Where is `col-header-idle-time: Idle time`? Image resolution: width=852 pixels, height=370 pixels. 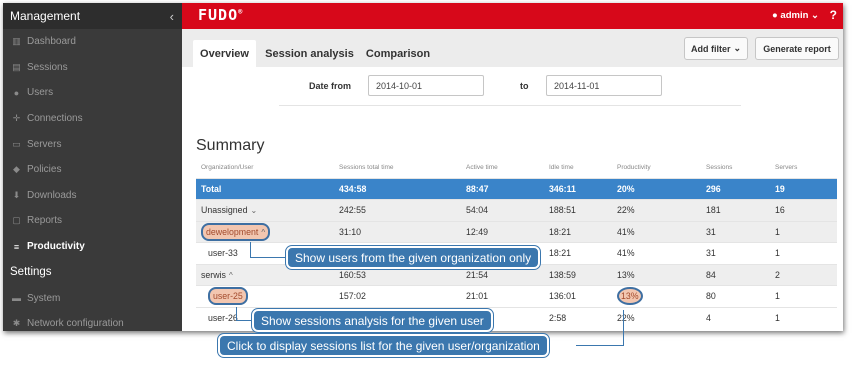
col-header-idle-time: Idle time is located at coordinates (561, 168).